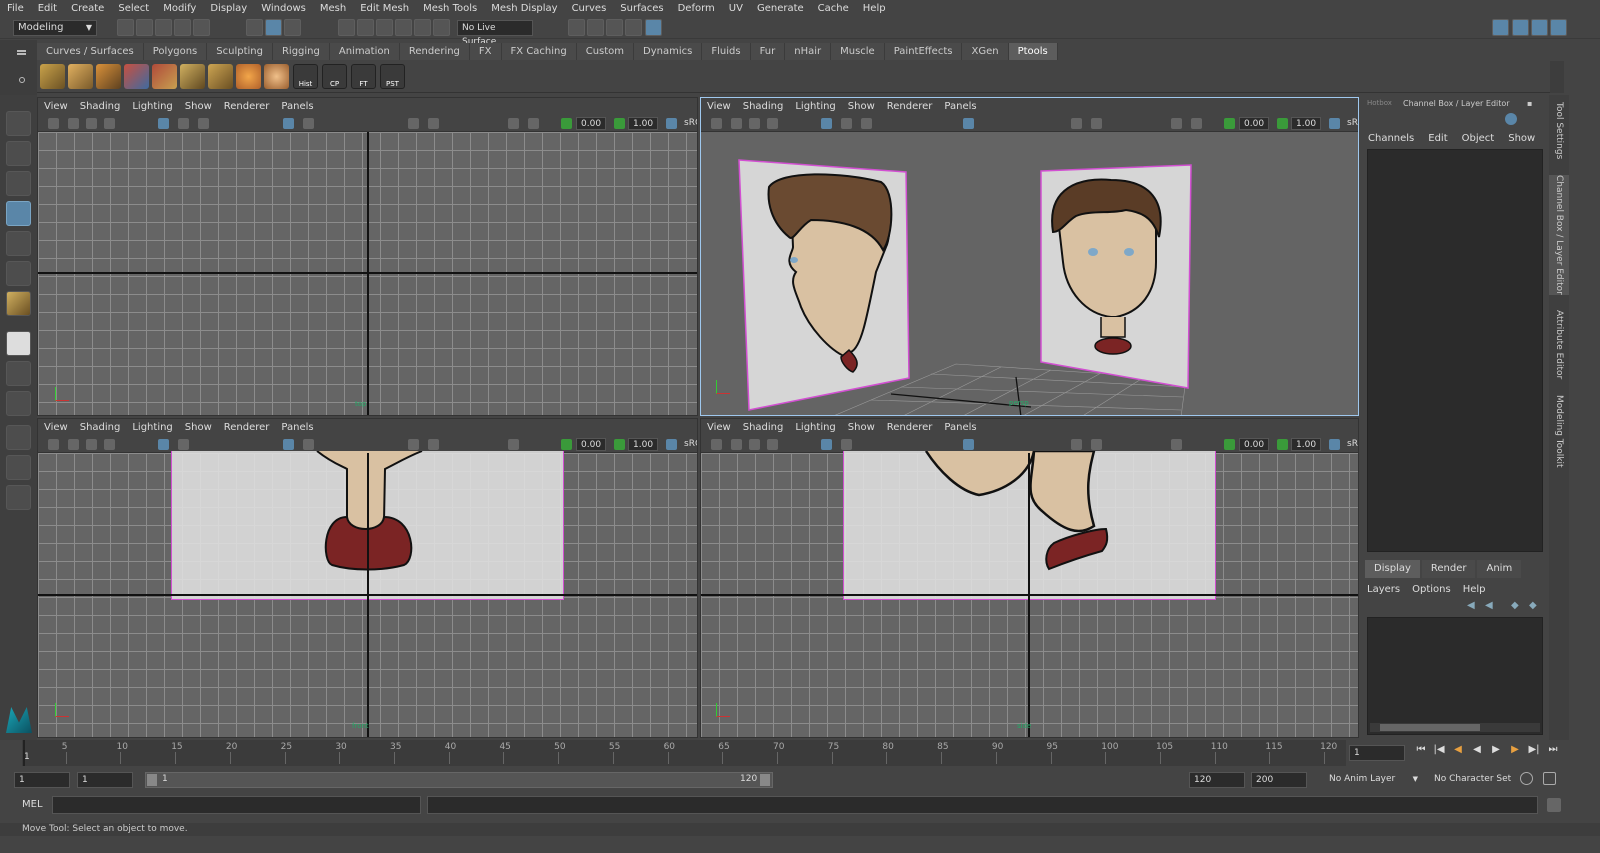 This screenshot has width=1600, height=853. Describe the element at coordinates (1559, 345) in the screenshot. I see `tab-attribute-editor: Attribute Editor` at that location.